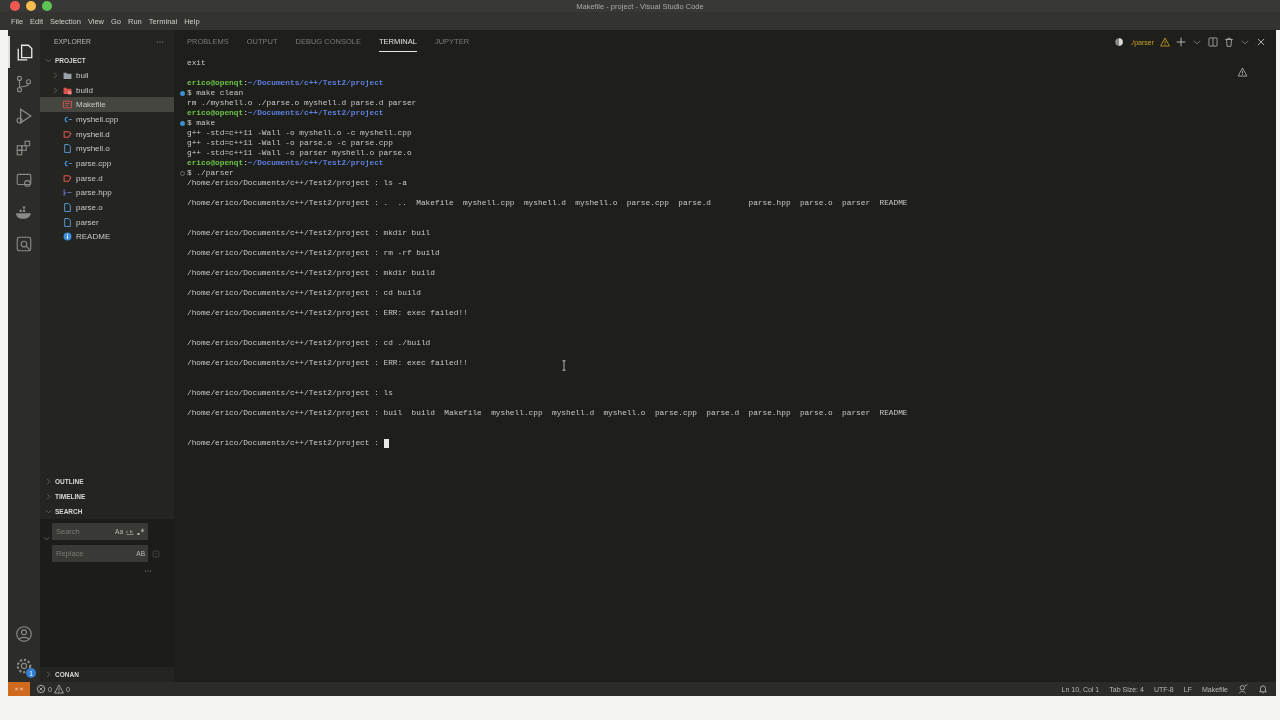 This screenshot has height=720, width=1280. Describe the element at coordinates (107, 134) in the screenshot. I see `file-tree-item: myshell.d` at that location.